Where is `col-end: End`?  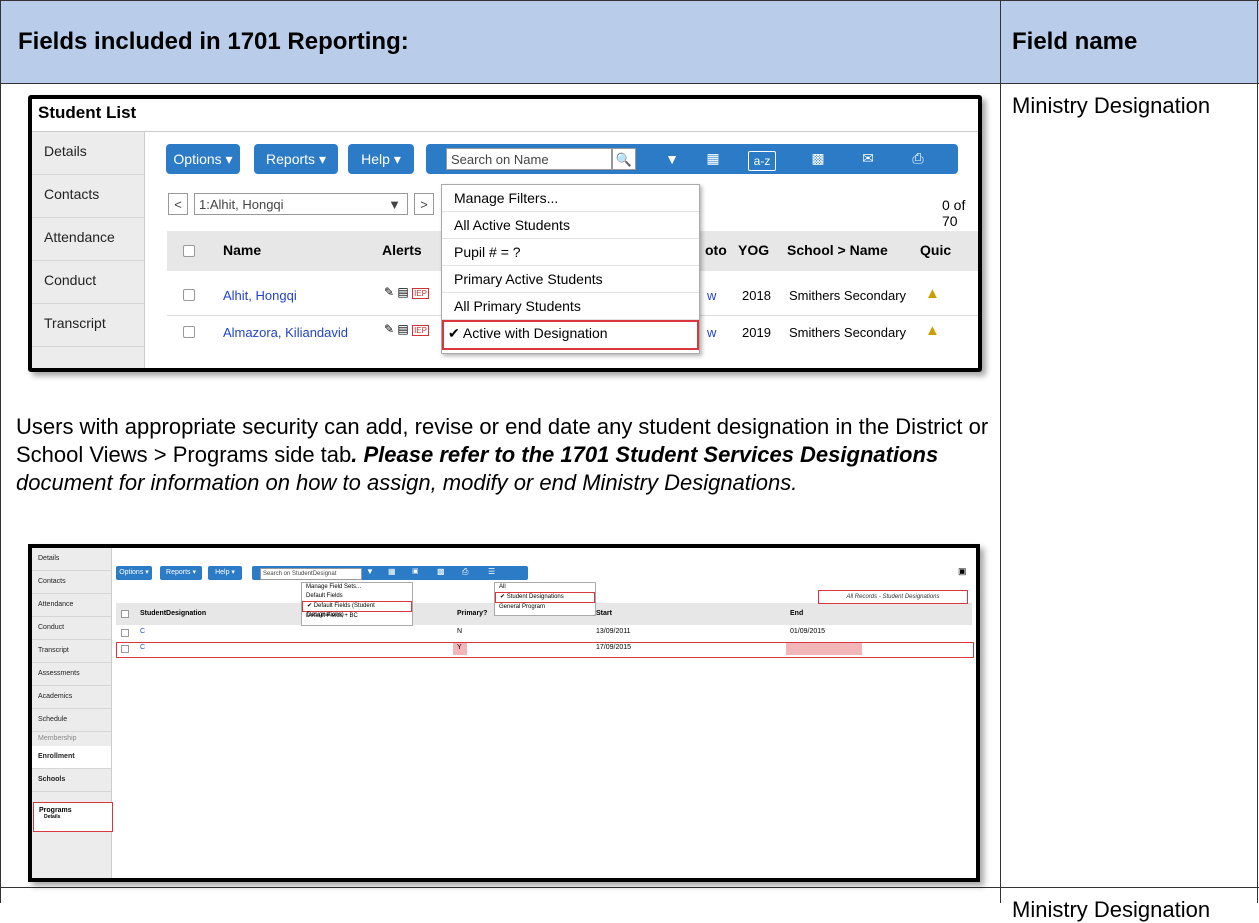 col-end: End is located at coordinates (796, 613).